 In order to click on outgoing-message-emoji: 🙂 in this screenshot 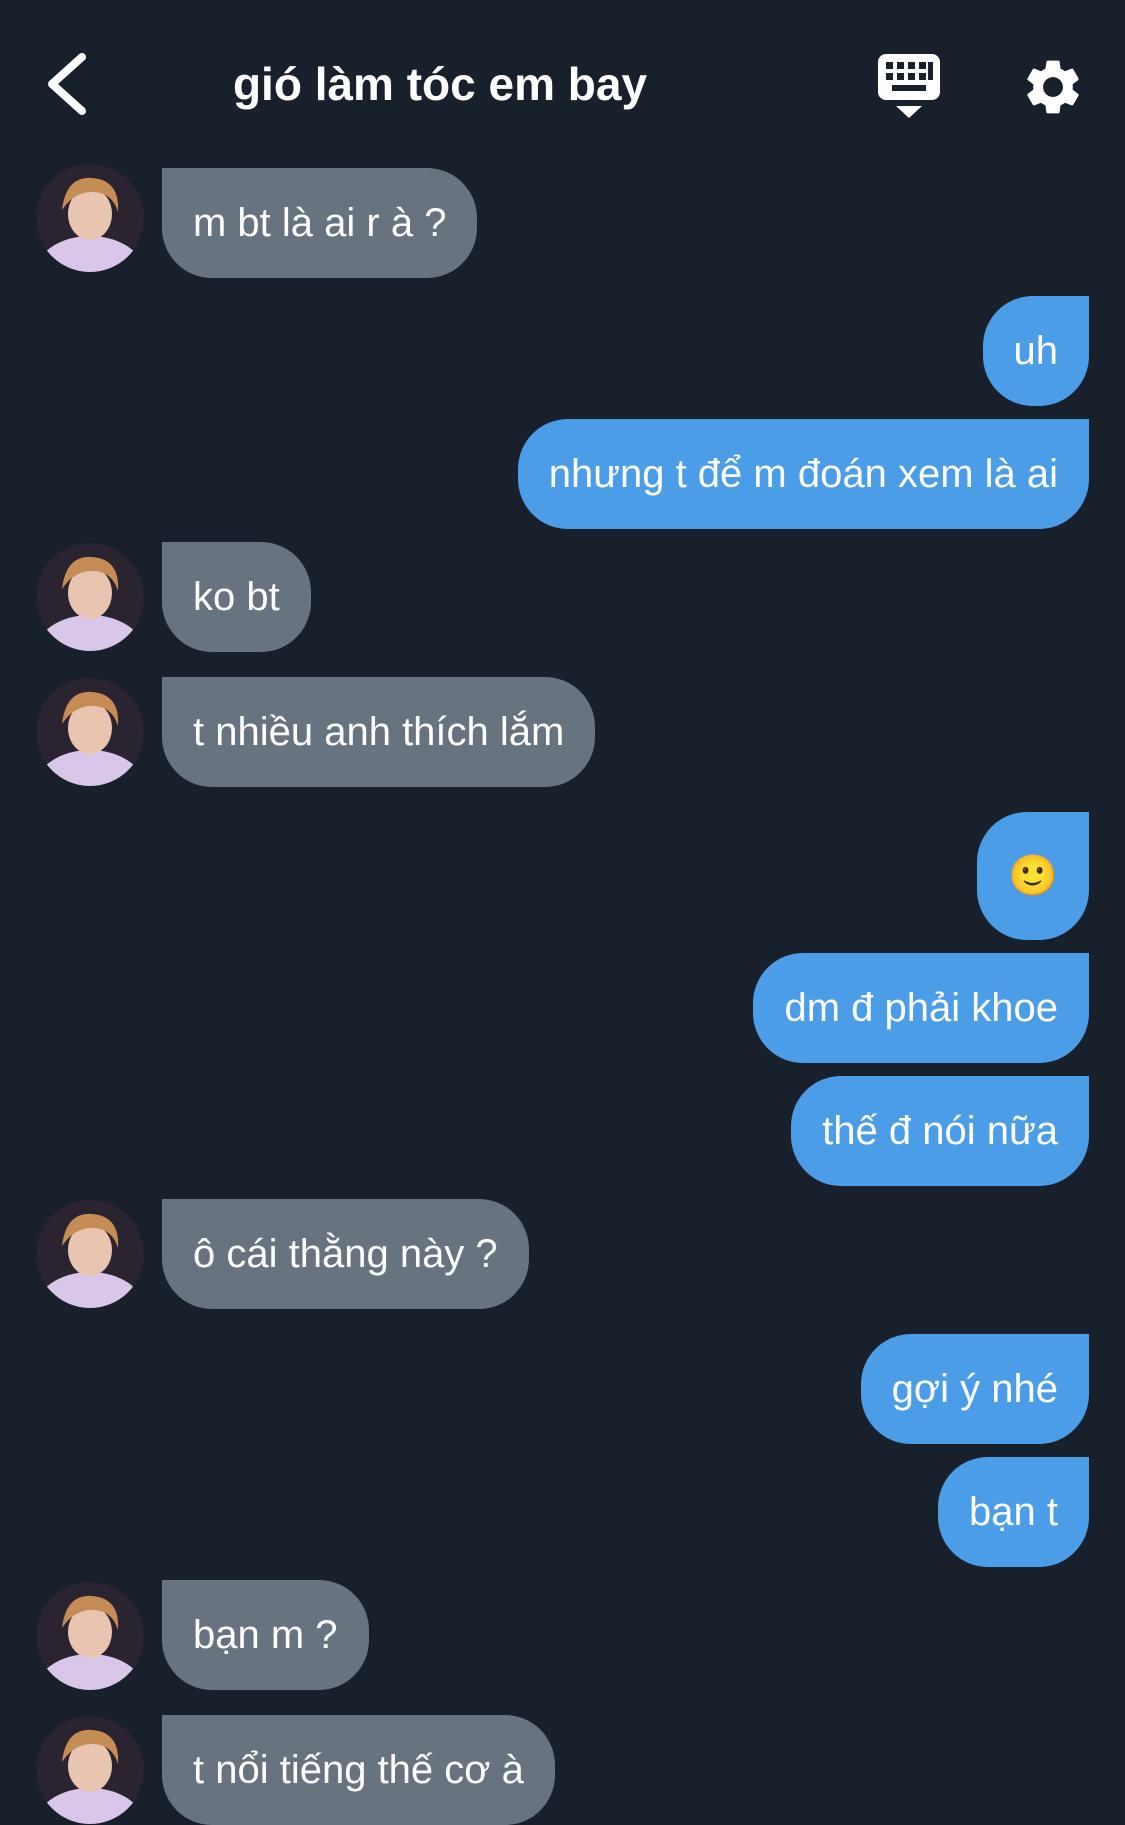, I will do `click(1033, 876)`.